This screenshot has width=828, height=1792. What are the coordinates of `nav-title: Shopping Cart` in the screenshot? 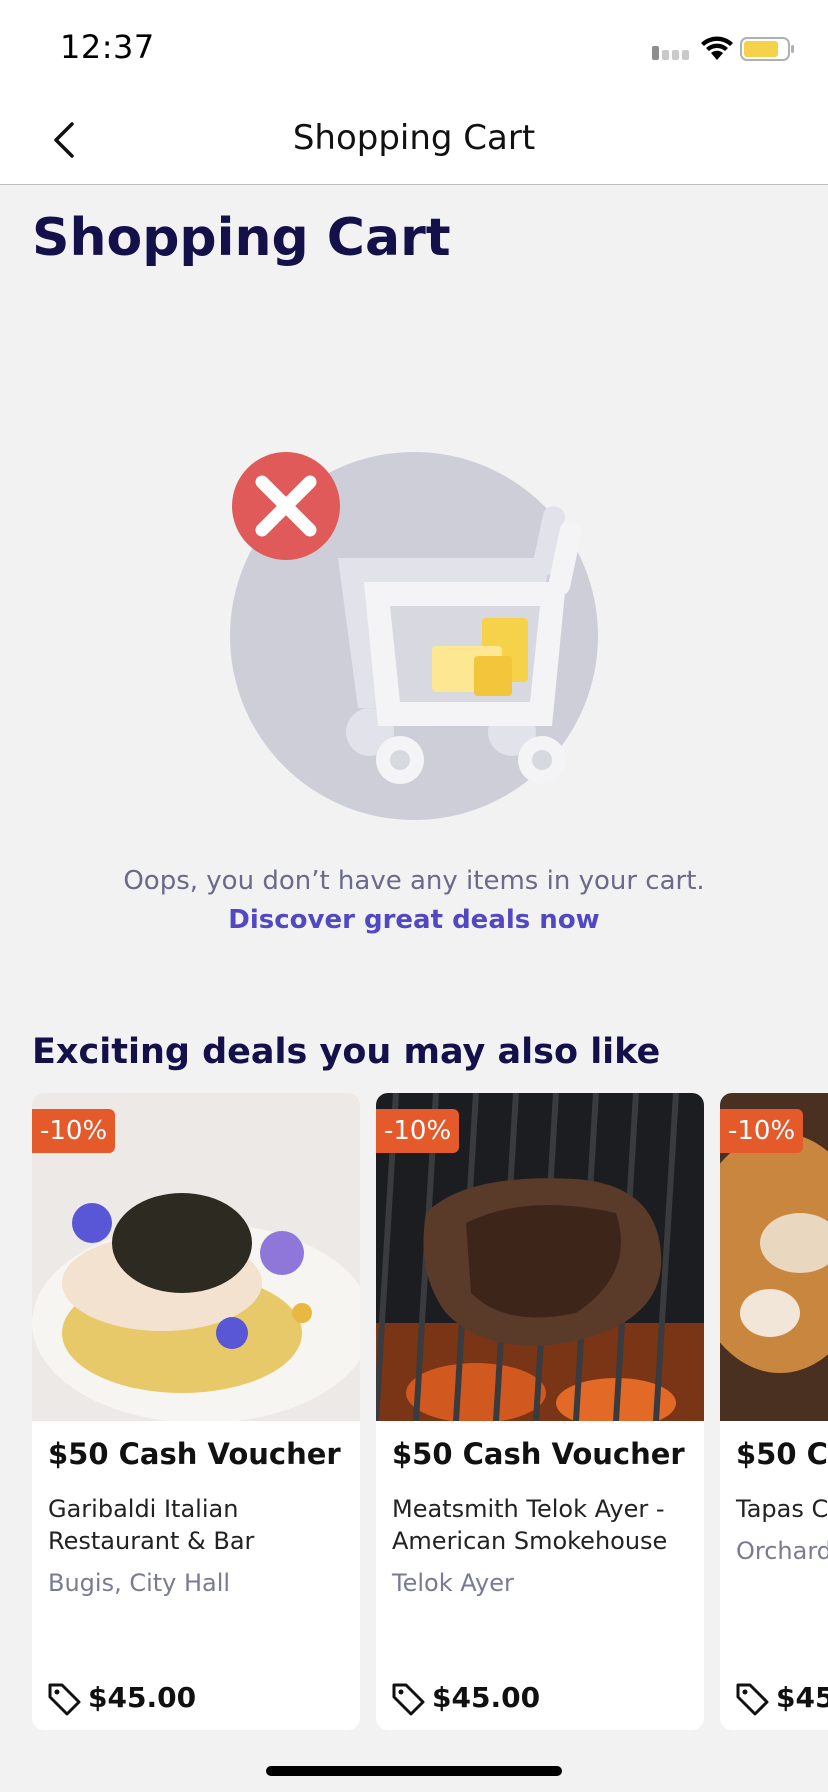 It's located at (414, 138).